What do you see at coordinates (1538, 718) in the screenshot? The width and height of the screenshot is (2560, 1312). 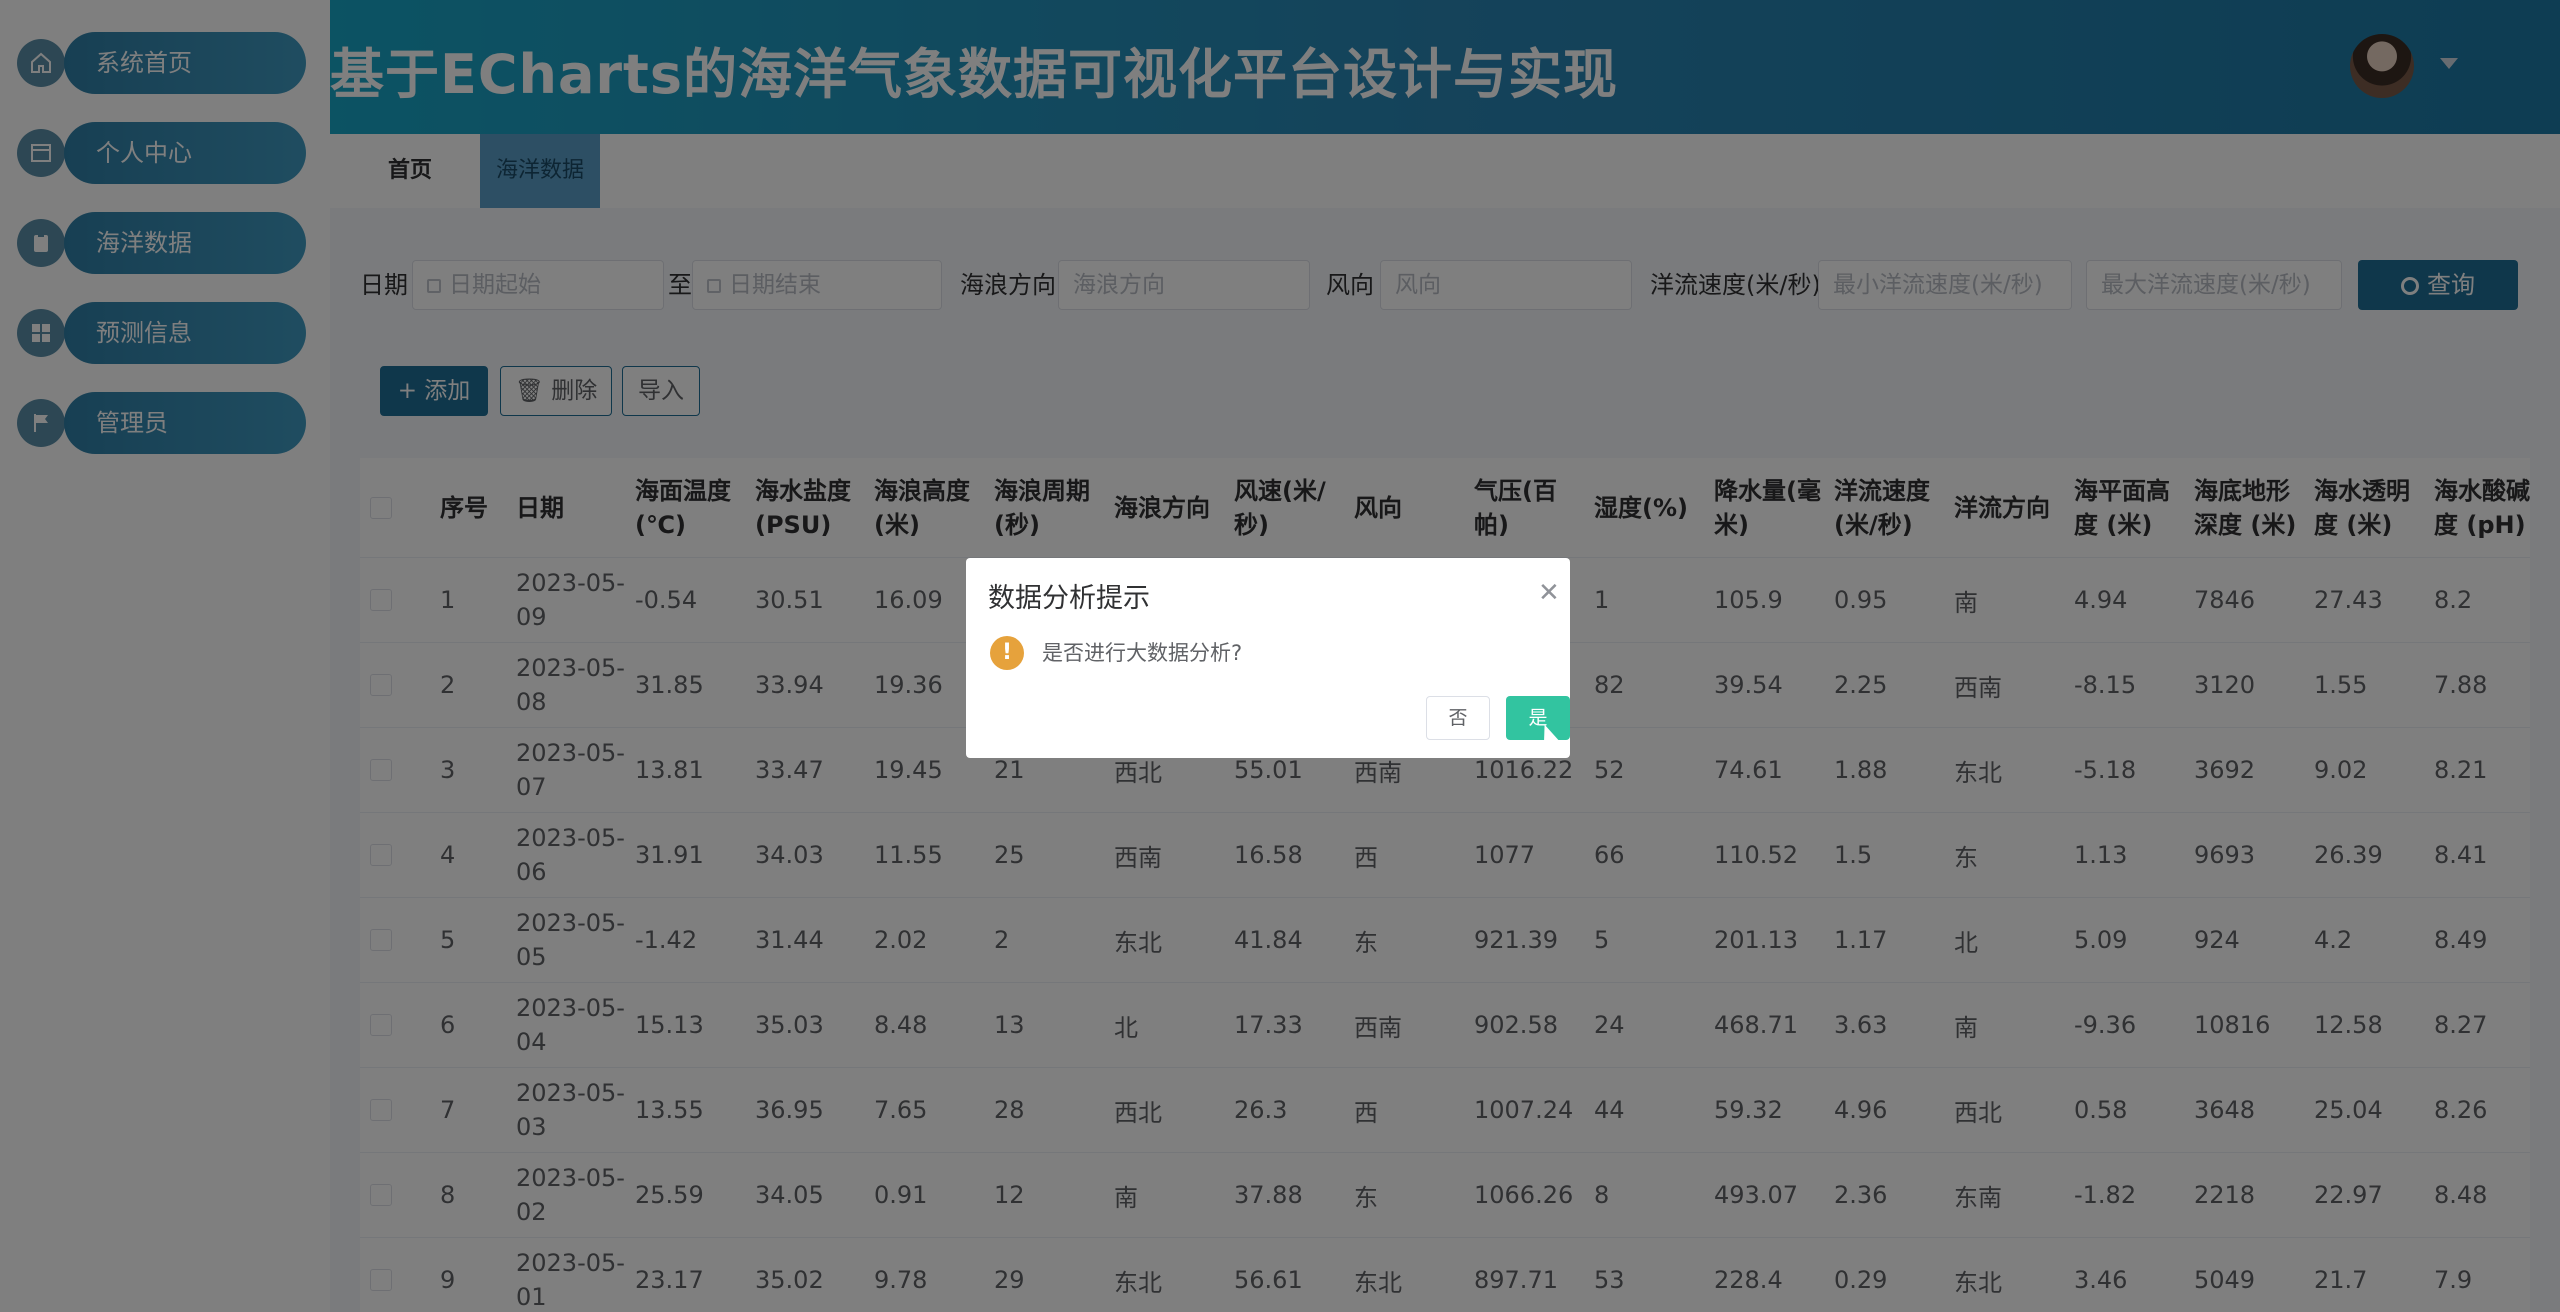 I see `yes-button: 是` at bounding box center [1538, 718].